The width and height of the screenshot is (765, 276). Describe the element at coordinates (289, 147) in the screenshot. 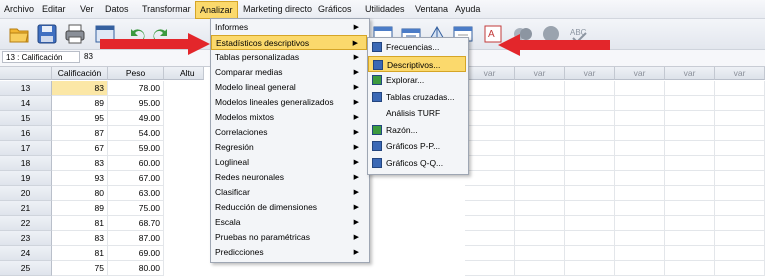

I see `analizar-menu-item: Regresión ▶` at that location.